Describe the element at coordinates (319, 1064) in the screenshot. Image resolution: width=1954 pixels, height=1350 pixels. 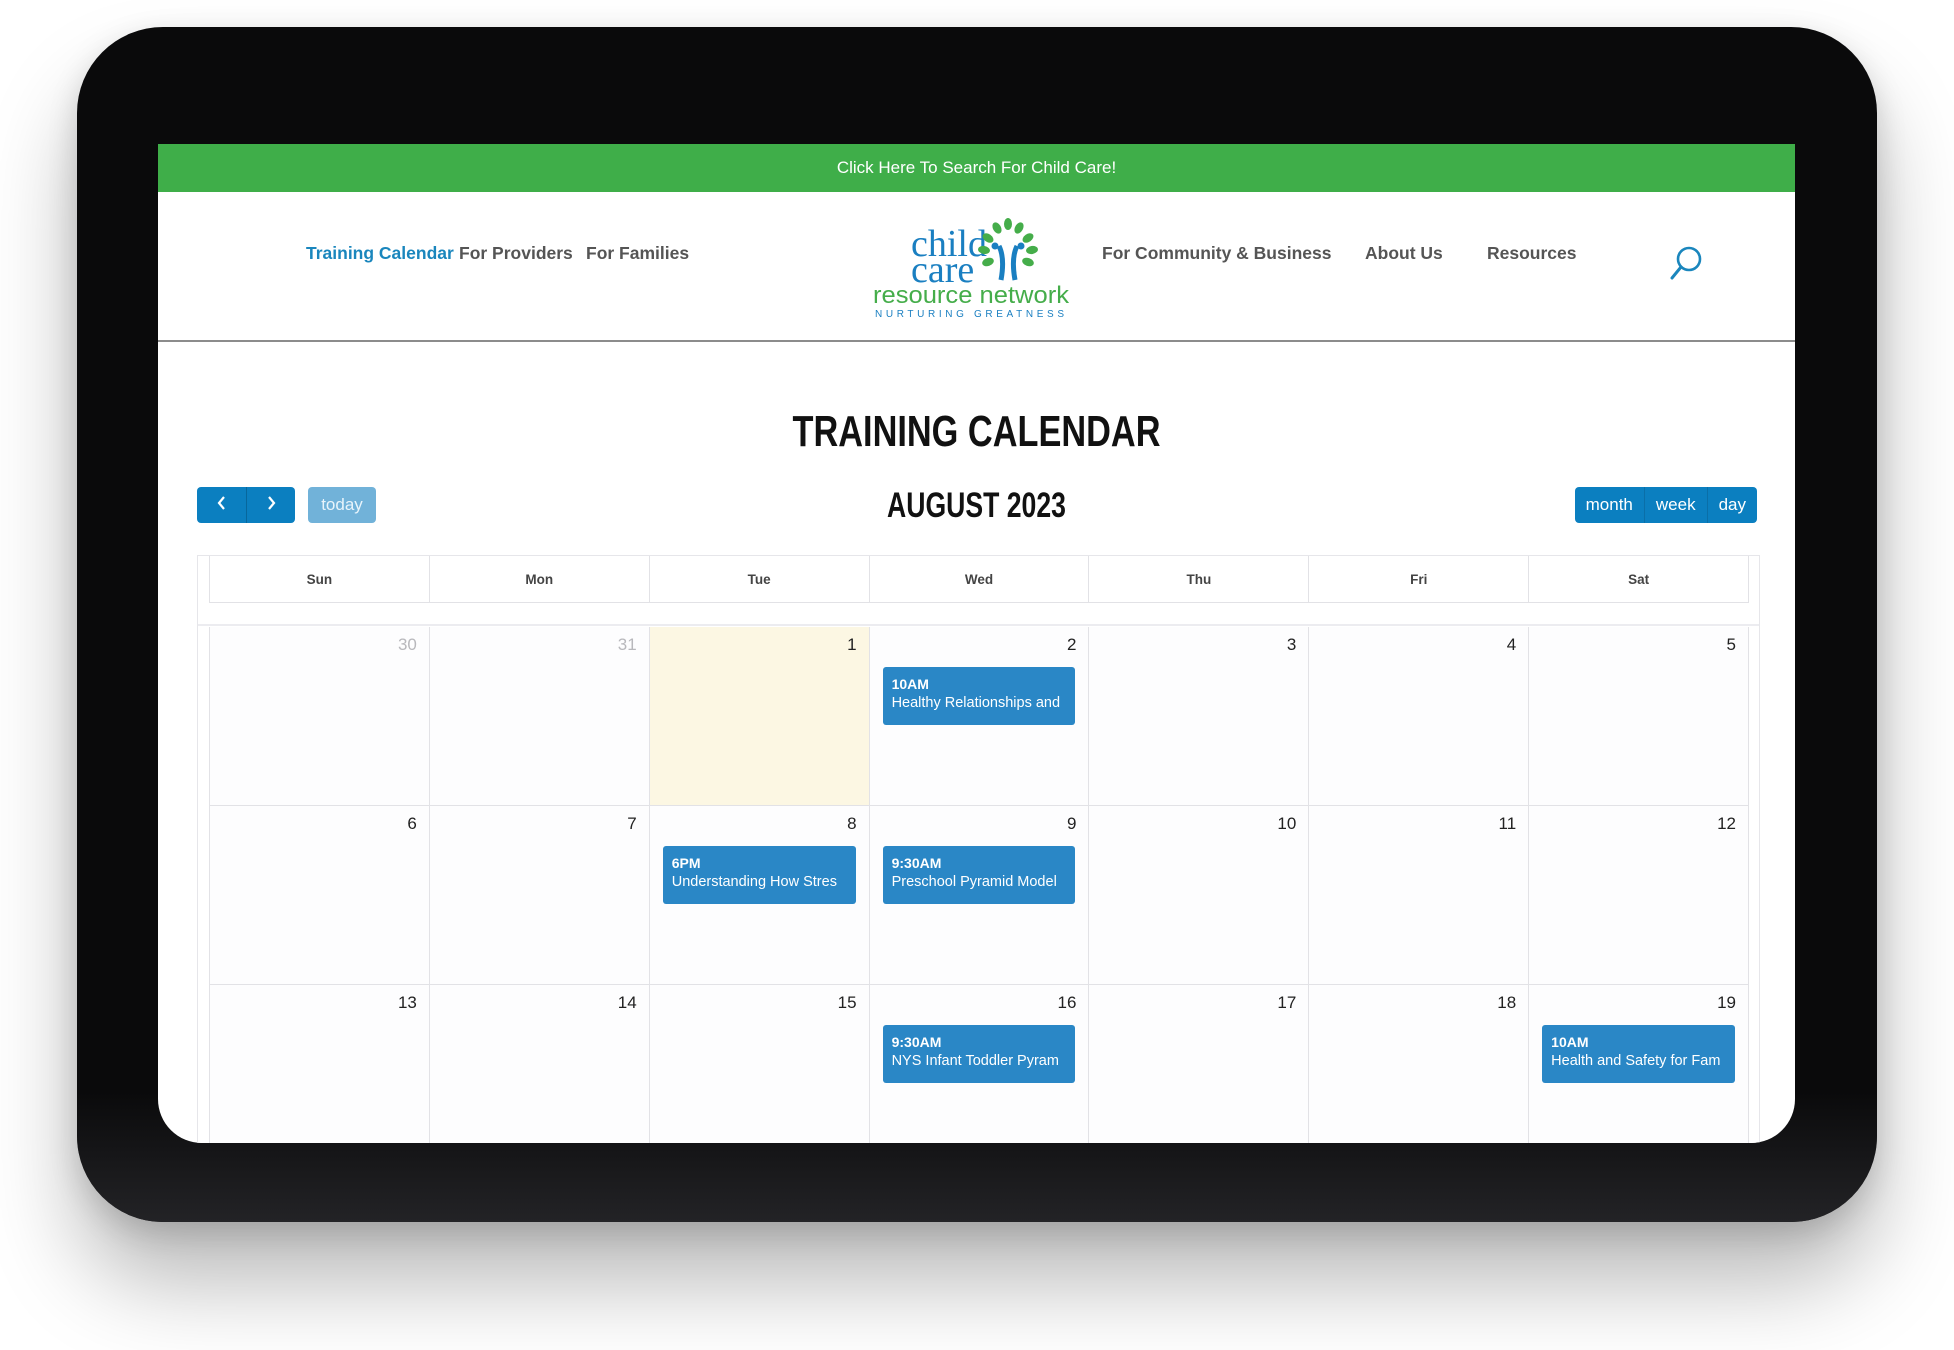
I see `day-cell: 13` at that location.